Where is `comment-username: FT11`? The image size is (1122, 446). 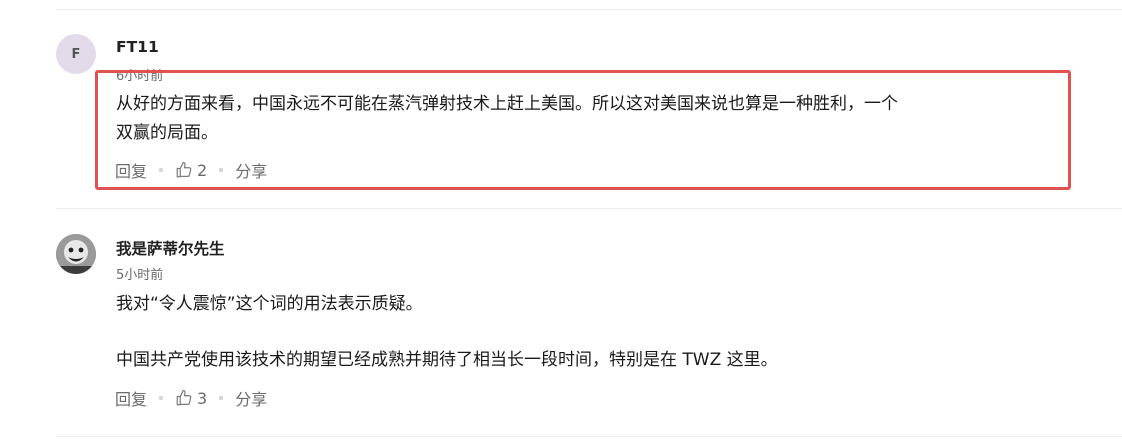 comment-username: FT11 is located at coordinates (137, 47).